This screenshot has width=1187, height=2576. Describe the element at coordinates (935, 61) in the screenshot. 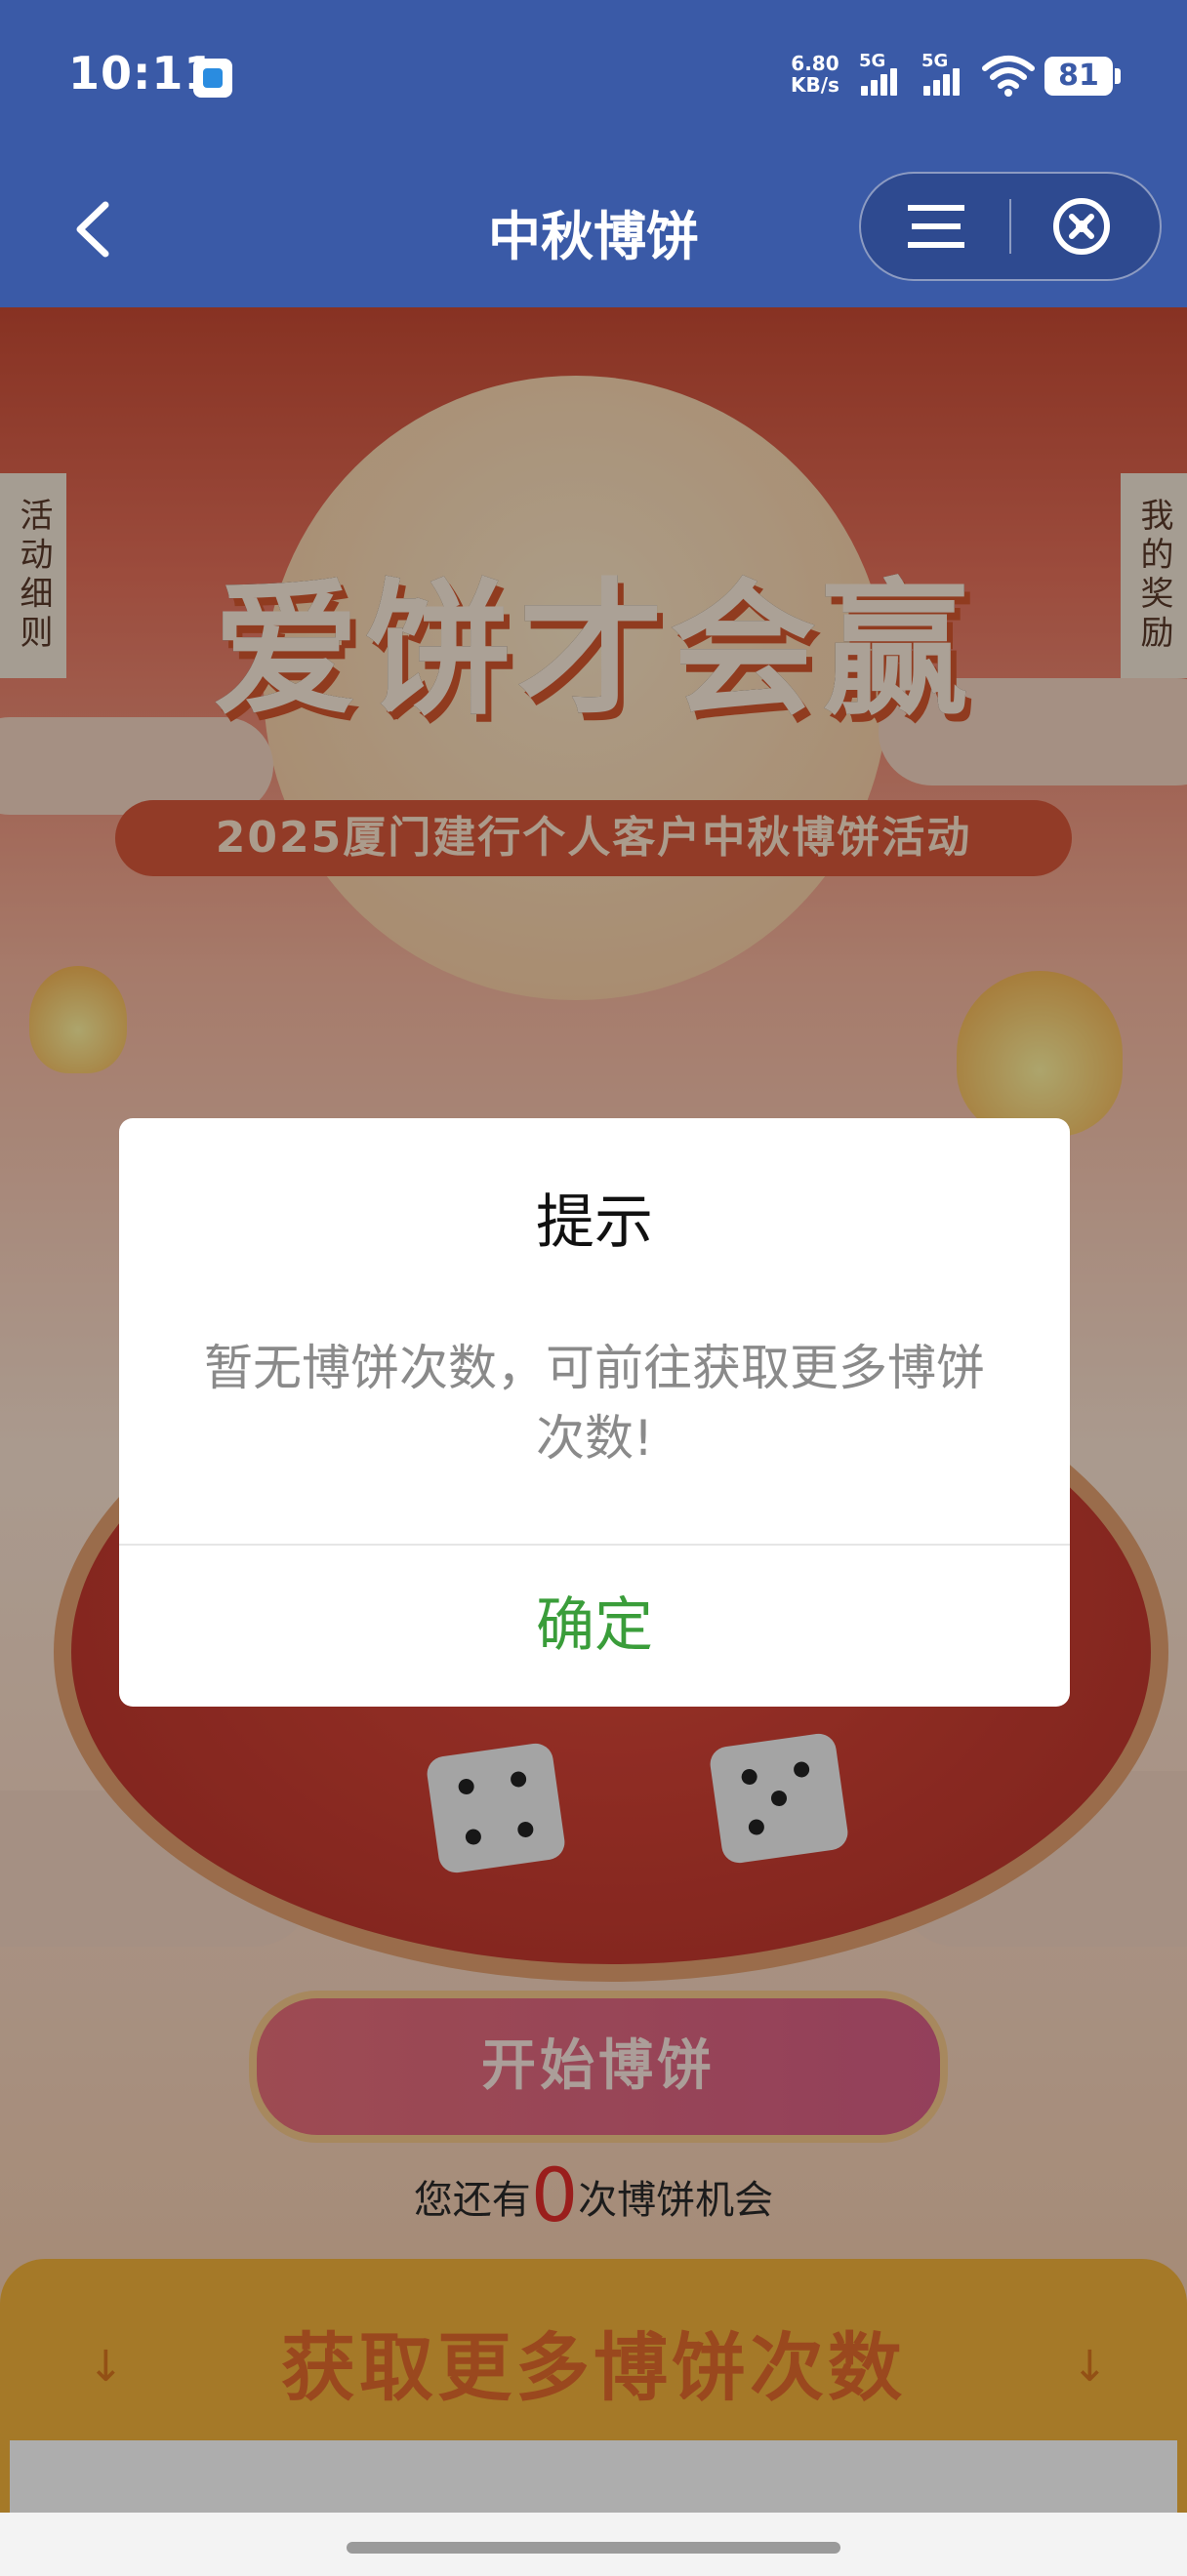

I see `signal-2-label: 5G` at that location.